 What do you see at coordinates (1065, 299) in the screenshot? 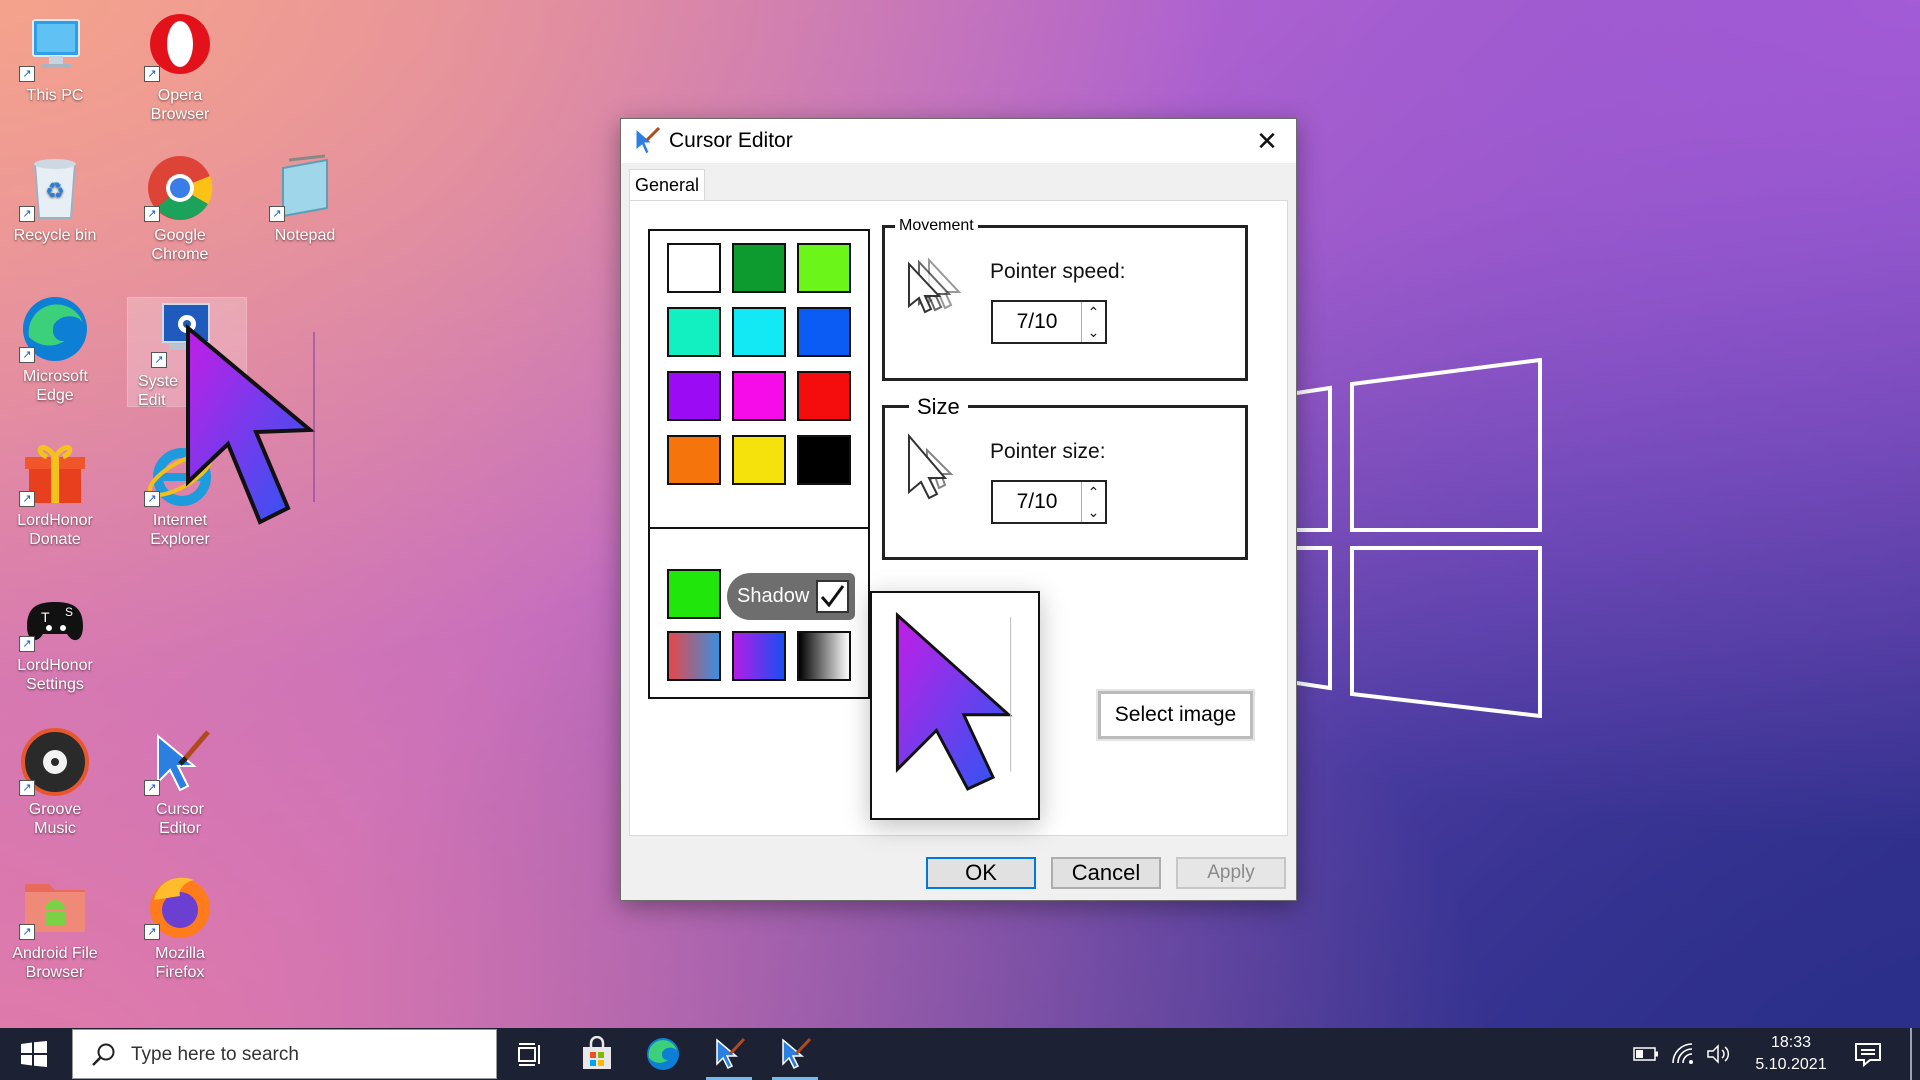
I see `movement-group: Movement Pointer speed: 7/10 ⌃ ⌄` at bounding box center [1065, 299].